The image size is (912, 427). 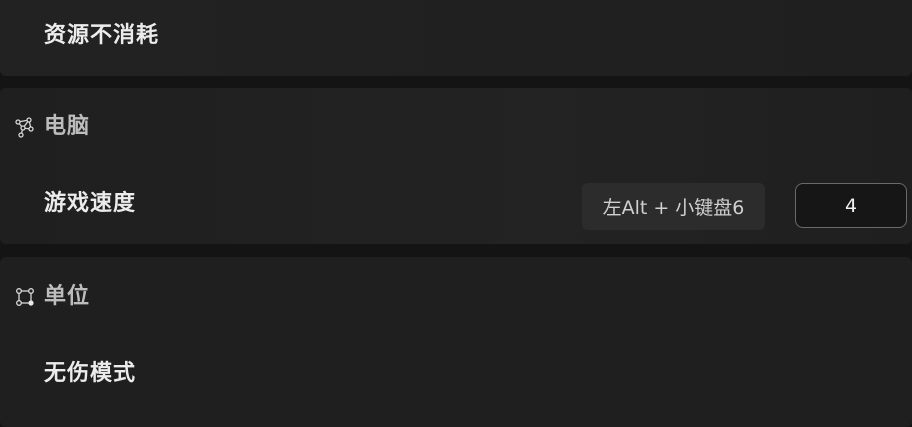 What do you see at coordinates (25, 127) in the screenshot?
I see `network-nodes-icon` at bounding box center [25, 127].